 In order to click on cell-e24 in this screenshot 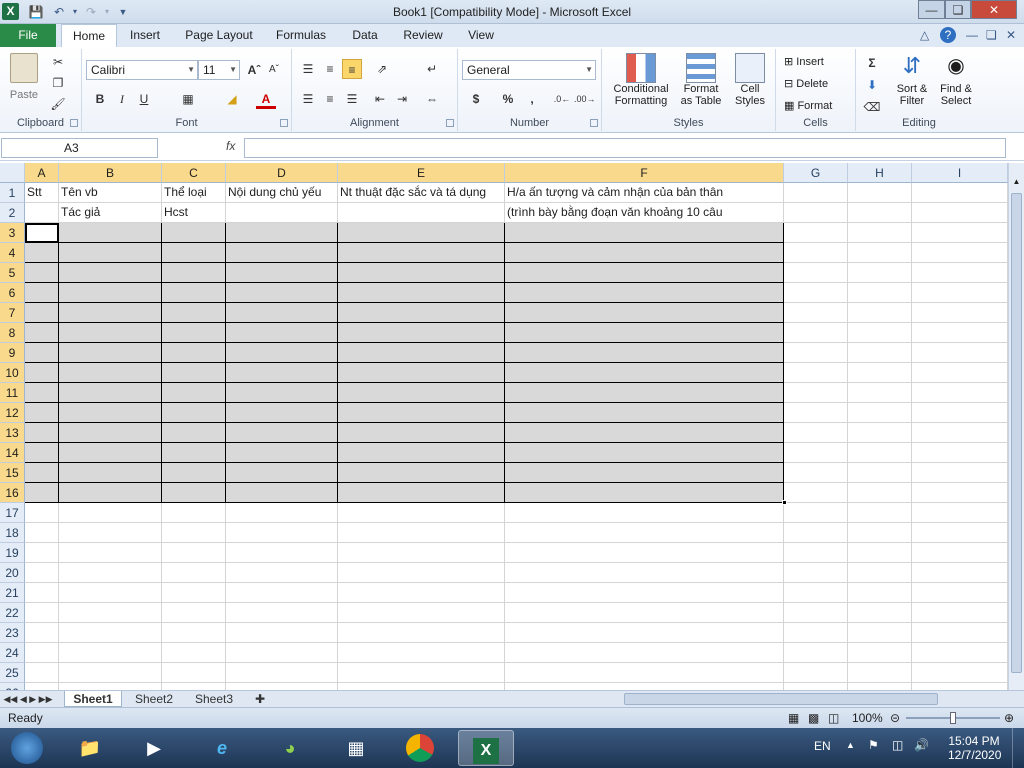, I will do `click(421, 653)`.